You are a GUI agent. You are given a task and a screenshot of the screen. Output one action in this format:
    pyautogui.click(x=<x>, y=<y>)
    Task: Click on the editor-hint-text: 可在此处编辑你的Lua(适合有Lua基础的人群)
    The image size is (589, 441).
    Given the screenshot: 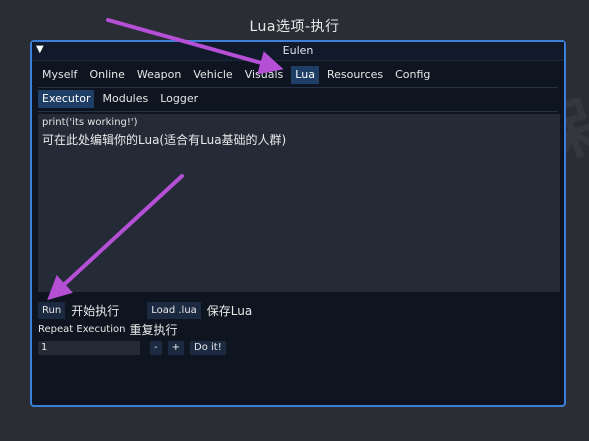 What is the action you would take?
    pyautogui.click(x=164, y=140)
    